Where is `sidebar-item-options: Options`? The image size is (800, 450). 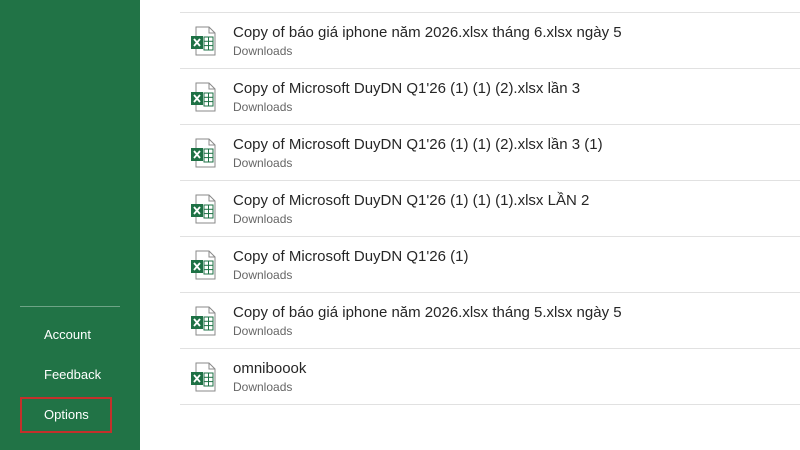 sidebar-item-options: Options is located at coordinates (66, 415).